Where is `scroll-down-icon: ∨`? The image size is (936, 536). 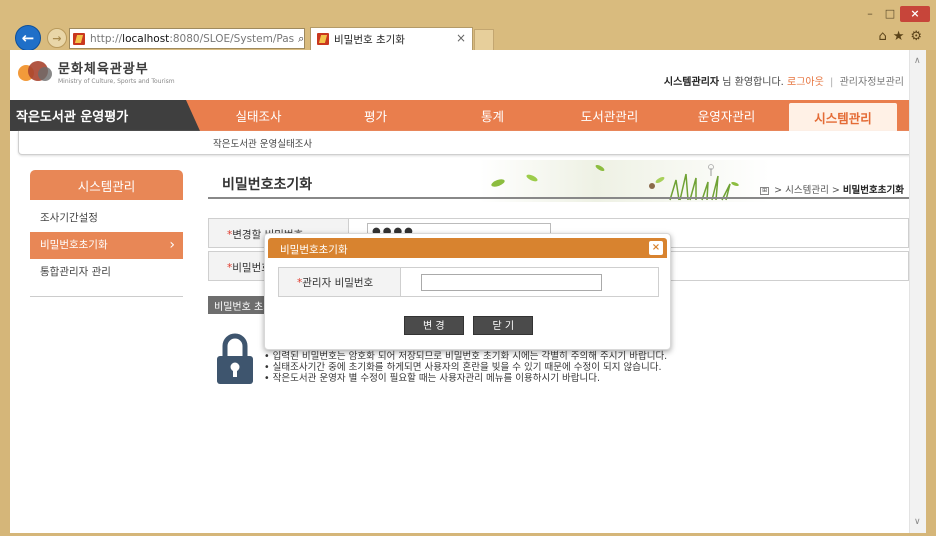 scroll-down-icon: ∨ is located at coordinates (917, 522).